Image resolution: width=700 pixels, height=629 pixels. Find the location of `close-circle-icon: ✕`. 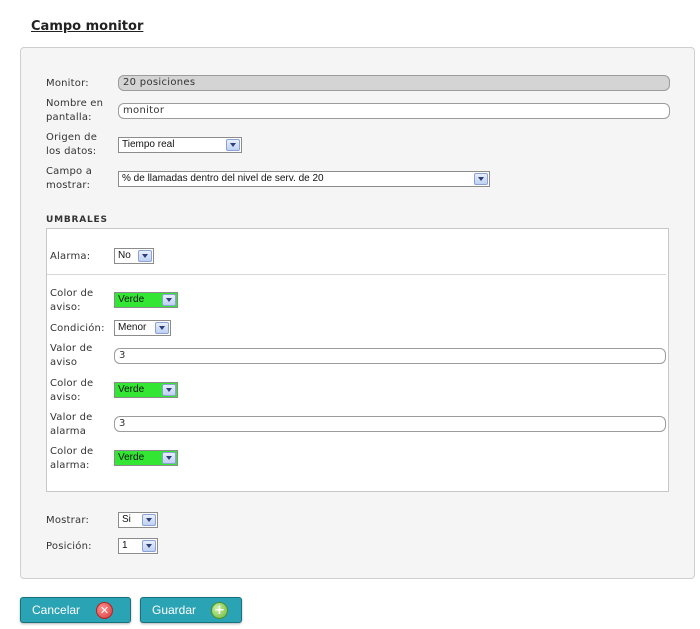

close-circle-icon: ✕ is located at coordinates (104, 610).